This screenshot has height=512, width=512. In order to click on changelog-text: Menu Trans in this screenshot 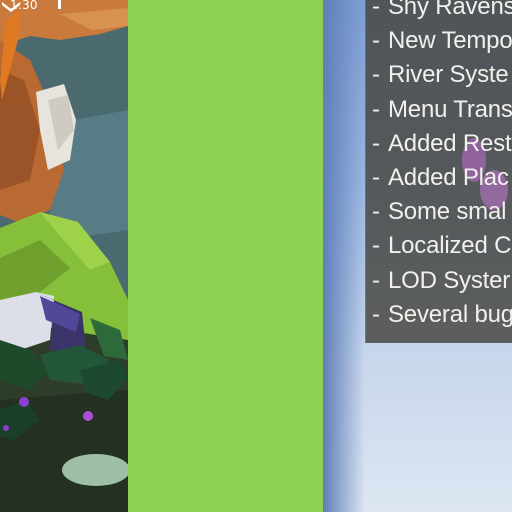, I will do `click(450, 109)`.